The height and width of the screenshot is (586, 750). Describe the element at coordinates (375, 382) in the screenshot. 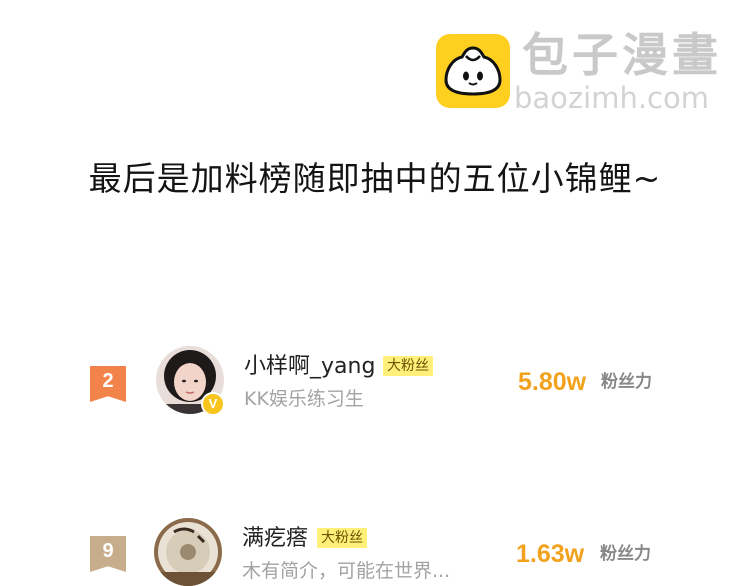

I see `ranking-row: 2 V 小样啊_yang 大粉丝 KK娱乐练习生 5.80w 粉丝力` at that location.